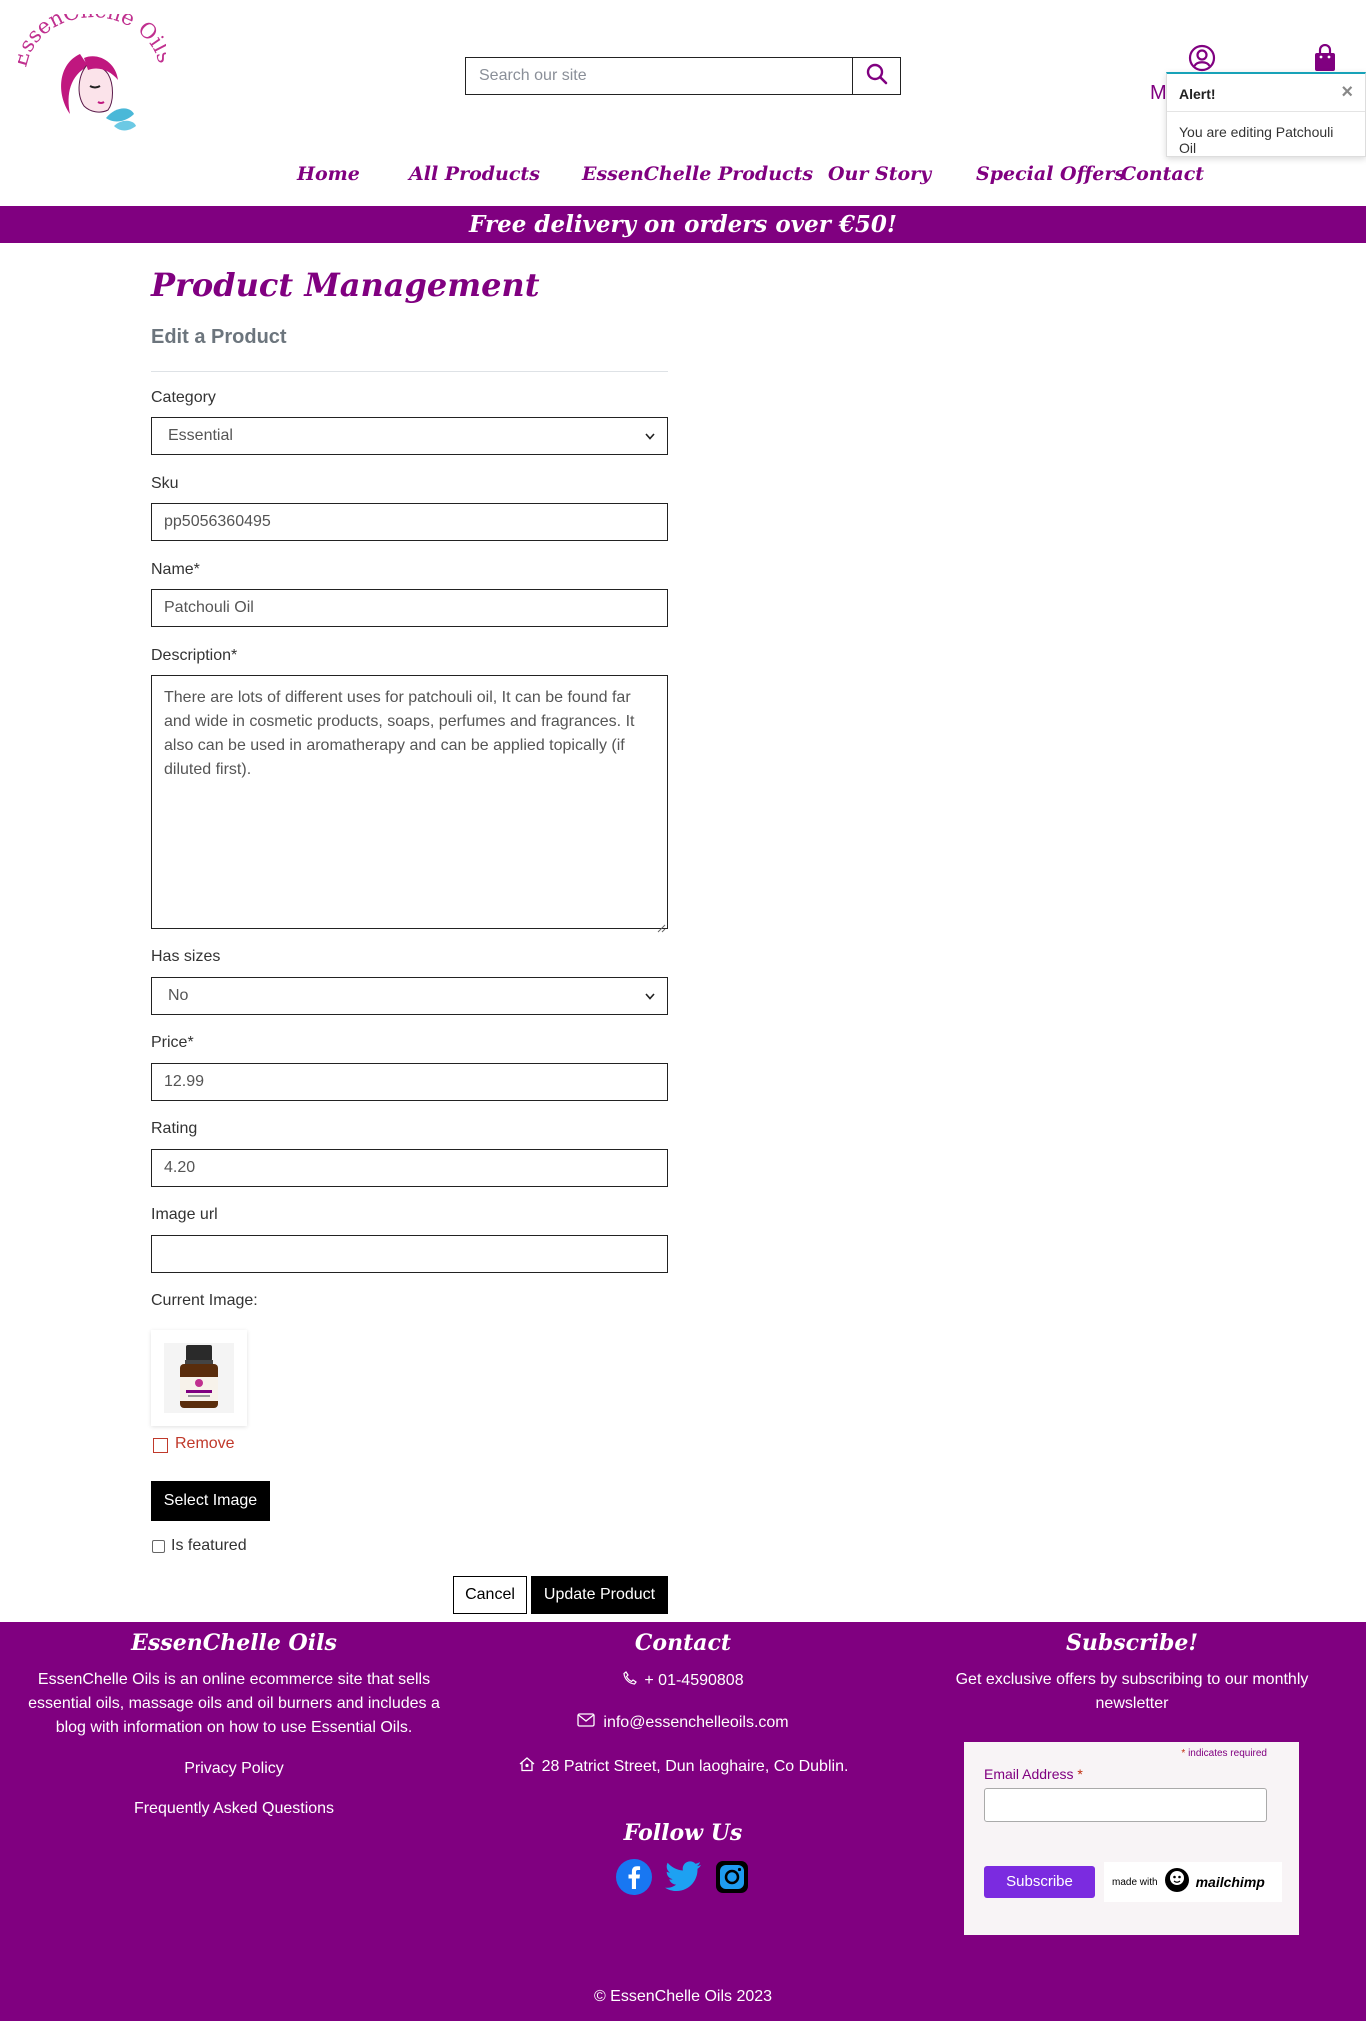 The image size is (1366, 2021). What do you see at coordinates (409, 996) in the screenshot?
I see `has-sizes-select: No` at bounding box center [409, 996].